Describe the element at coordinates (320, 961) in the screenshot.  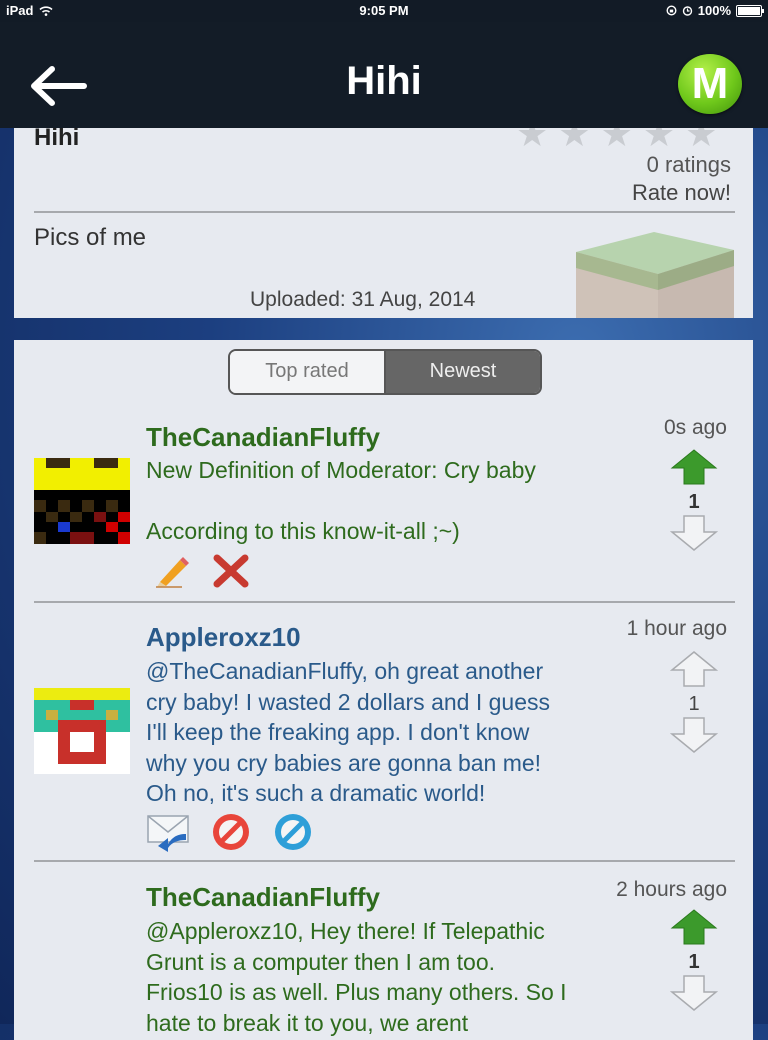
I see `comment-line: Grunt is a computer then I am too.` at that location.